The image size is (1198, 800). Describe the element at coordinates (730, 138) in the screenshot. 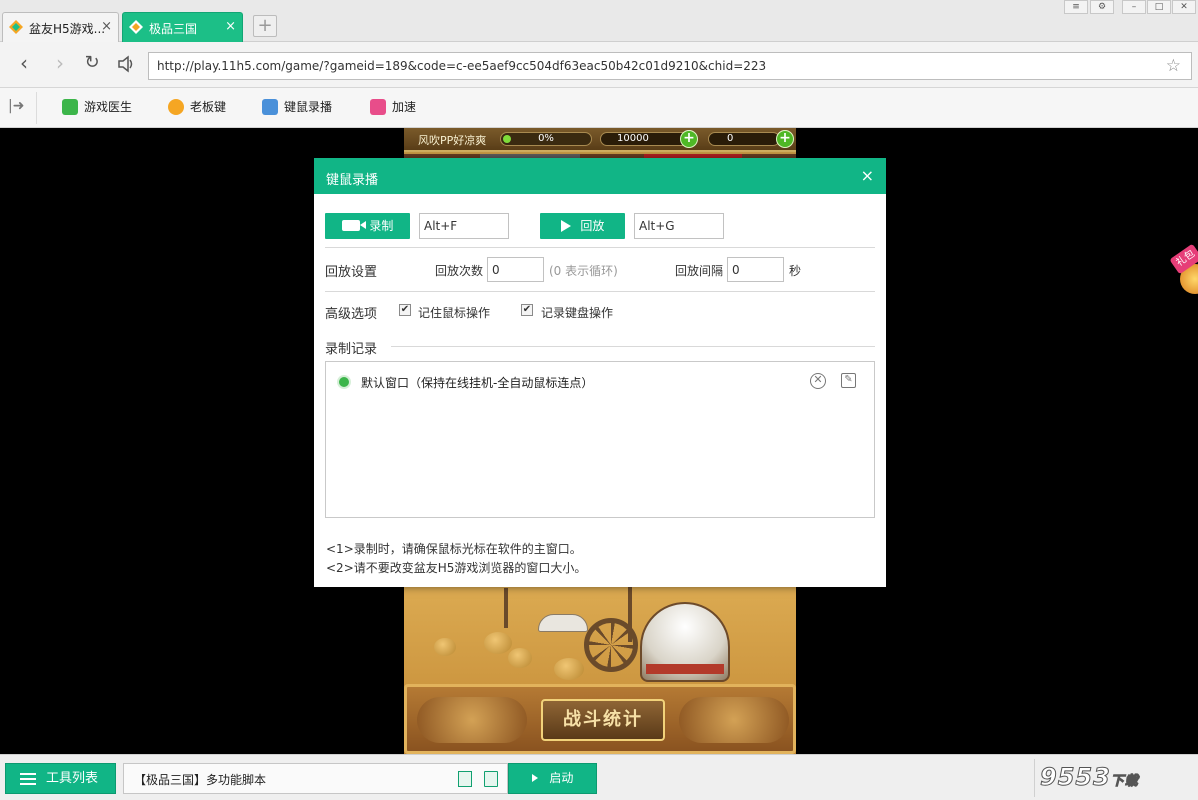

I see `gold-value: 0` at that location.